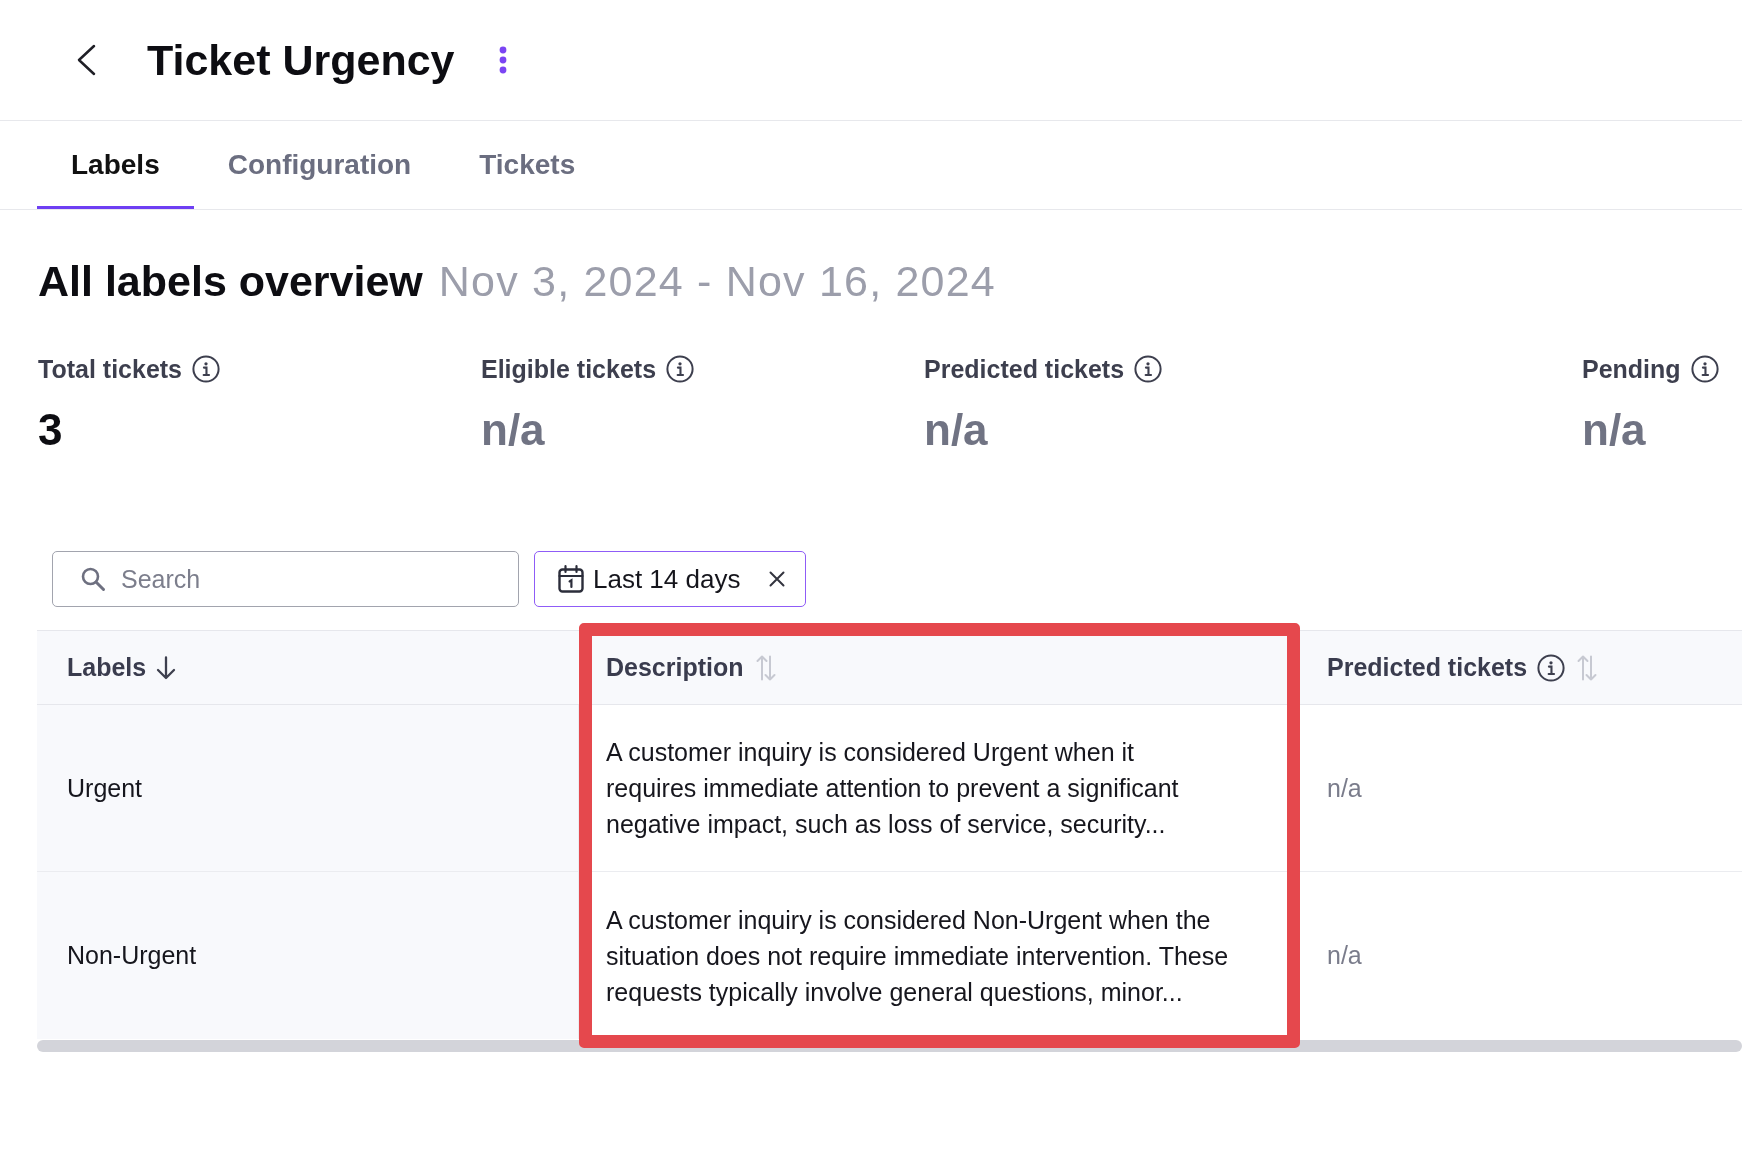 The image size is (1742, 1156). What do you see at coordinates (527, 165) in the screenshot?
I see `tab: Tickets` at bounding box center [527, 165].